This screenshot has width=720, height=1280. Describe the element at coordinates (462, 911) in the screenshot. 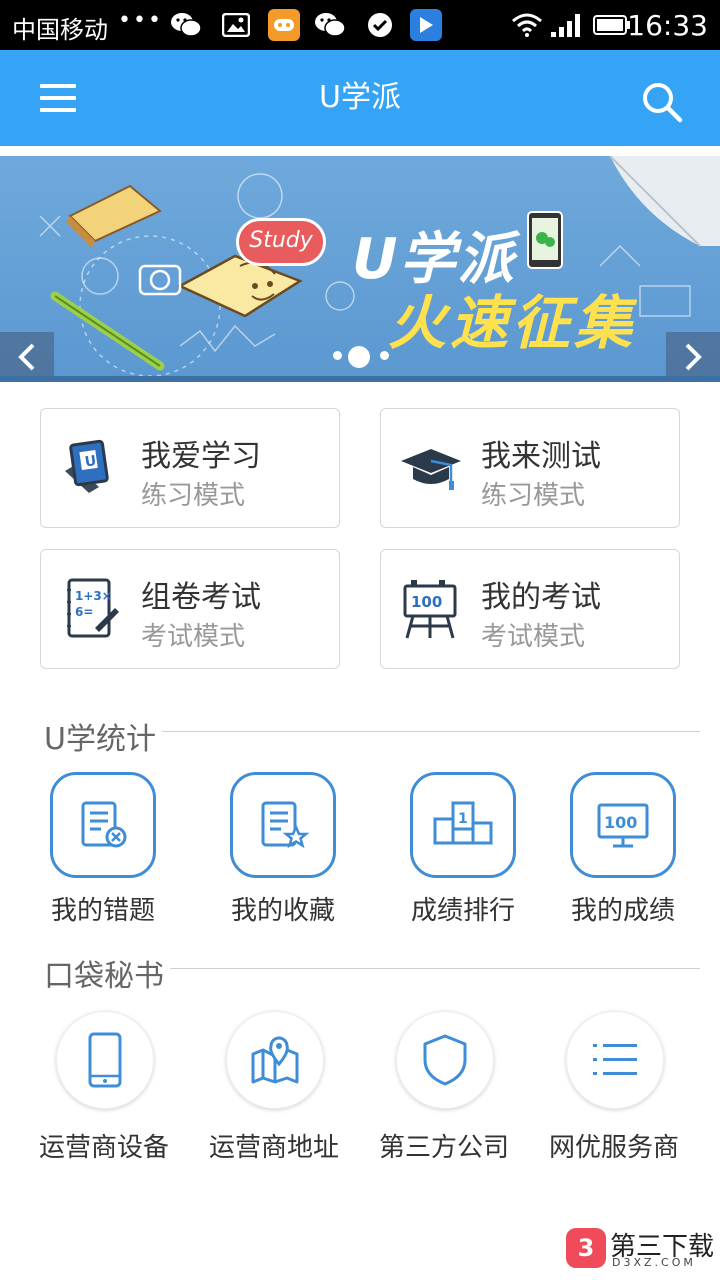

I see `stat-label: 成绩排行` at that location.